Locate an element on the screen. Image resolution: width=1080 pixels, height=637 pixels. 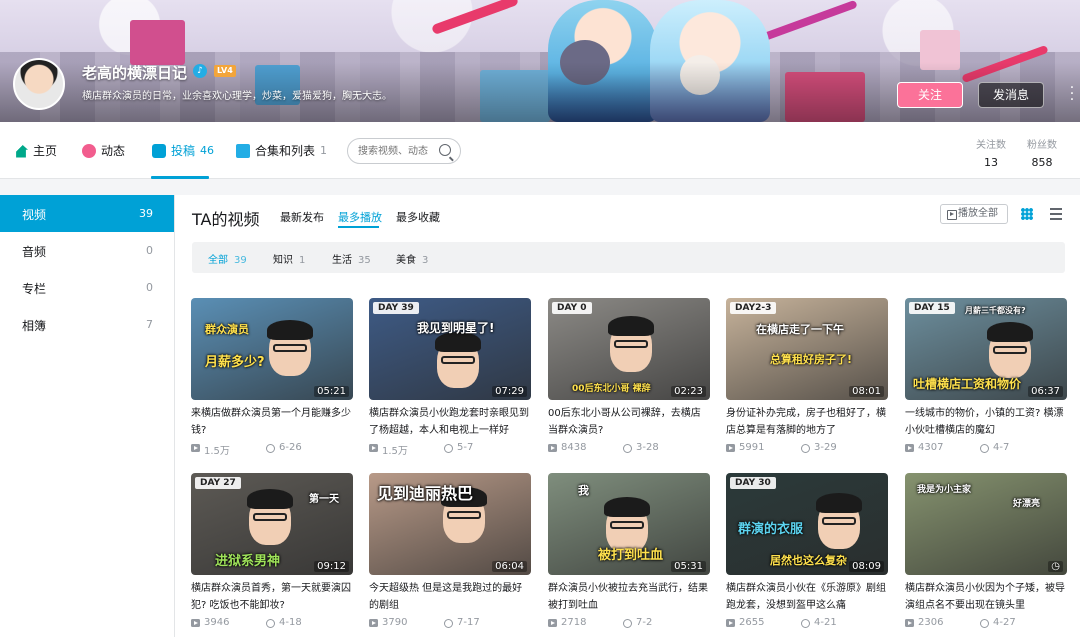
thumbnail-caption: 群演的衣服 is located at coordinates (771, 529).